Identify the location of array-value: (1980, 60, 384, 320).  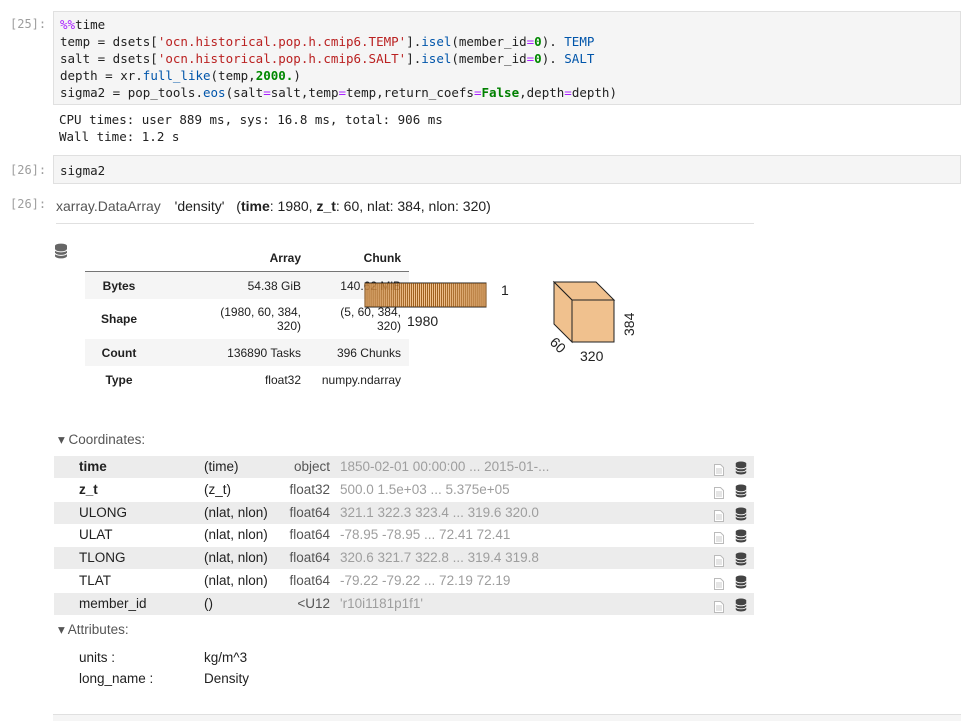
(231, 319).